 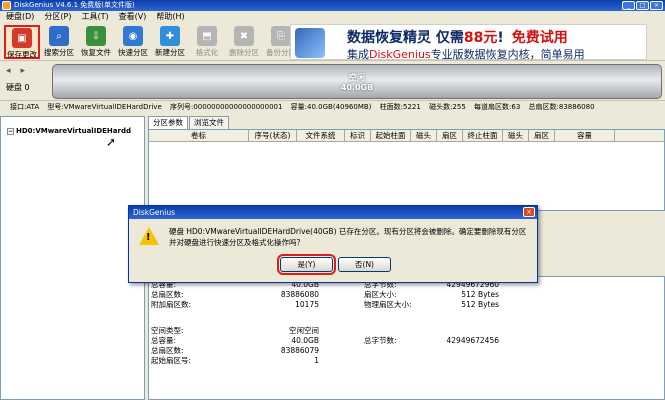 I want to click on toolbar-button-5: ⬒ 格式化, so click(x=207, y=42).